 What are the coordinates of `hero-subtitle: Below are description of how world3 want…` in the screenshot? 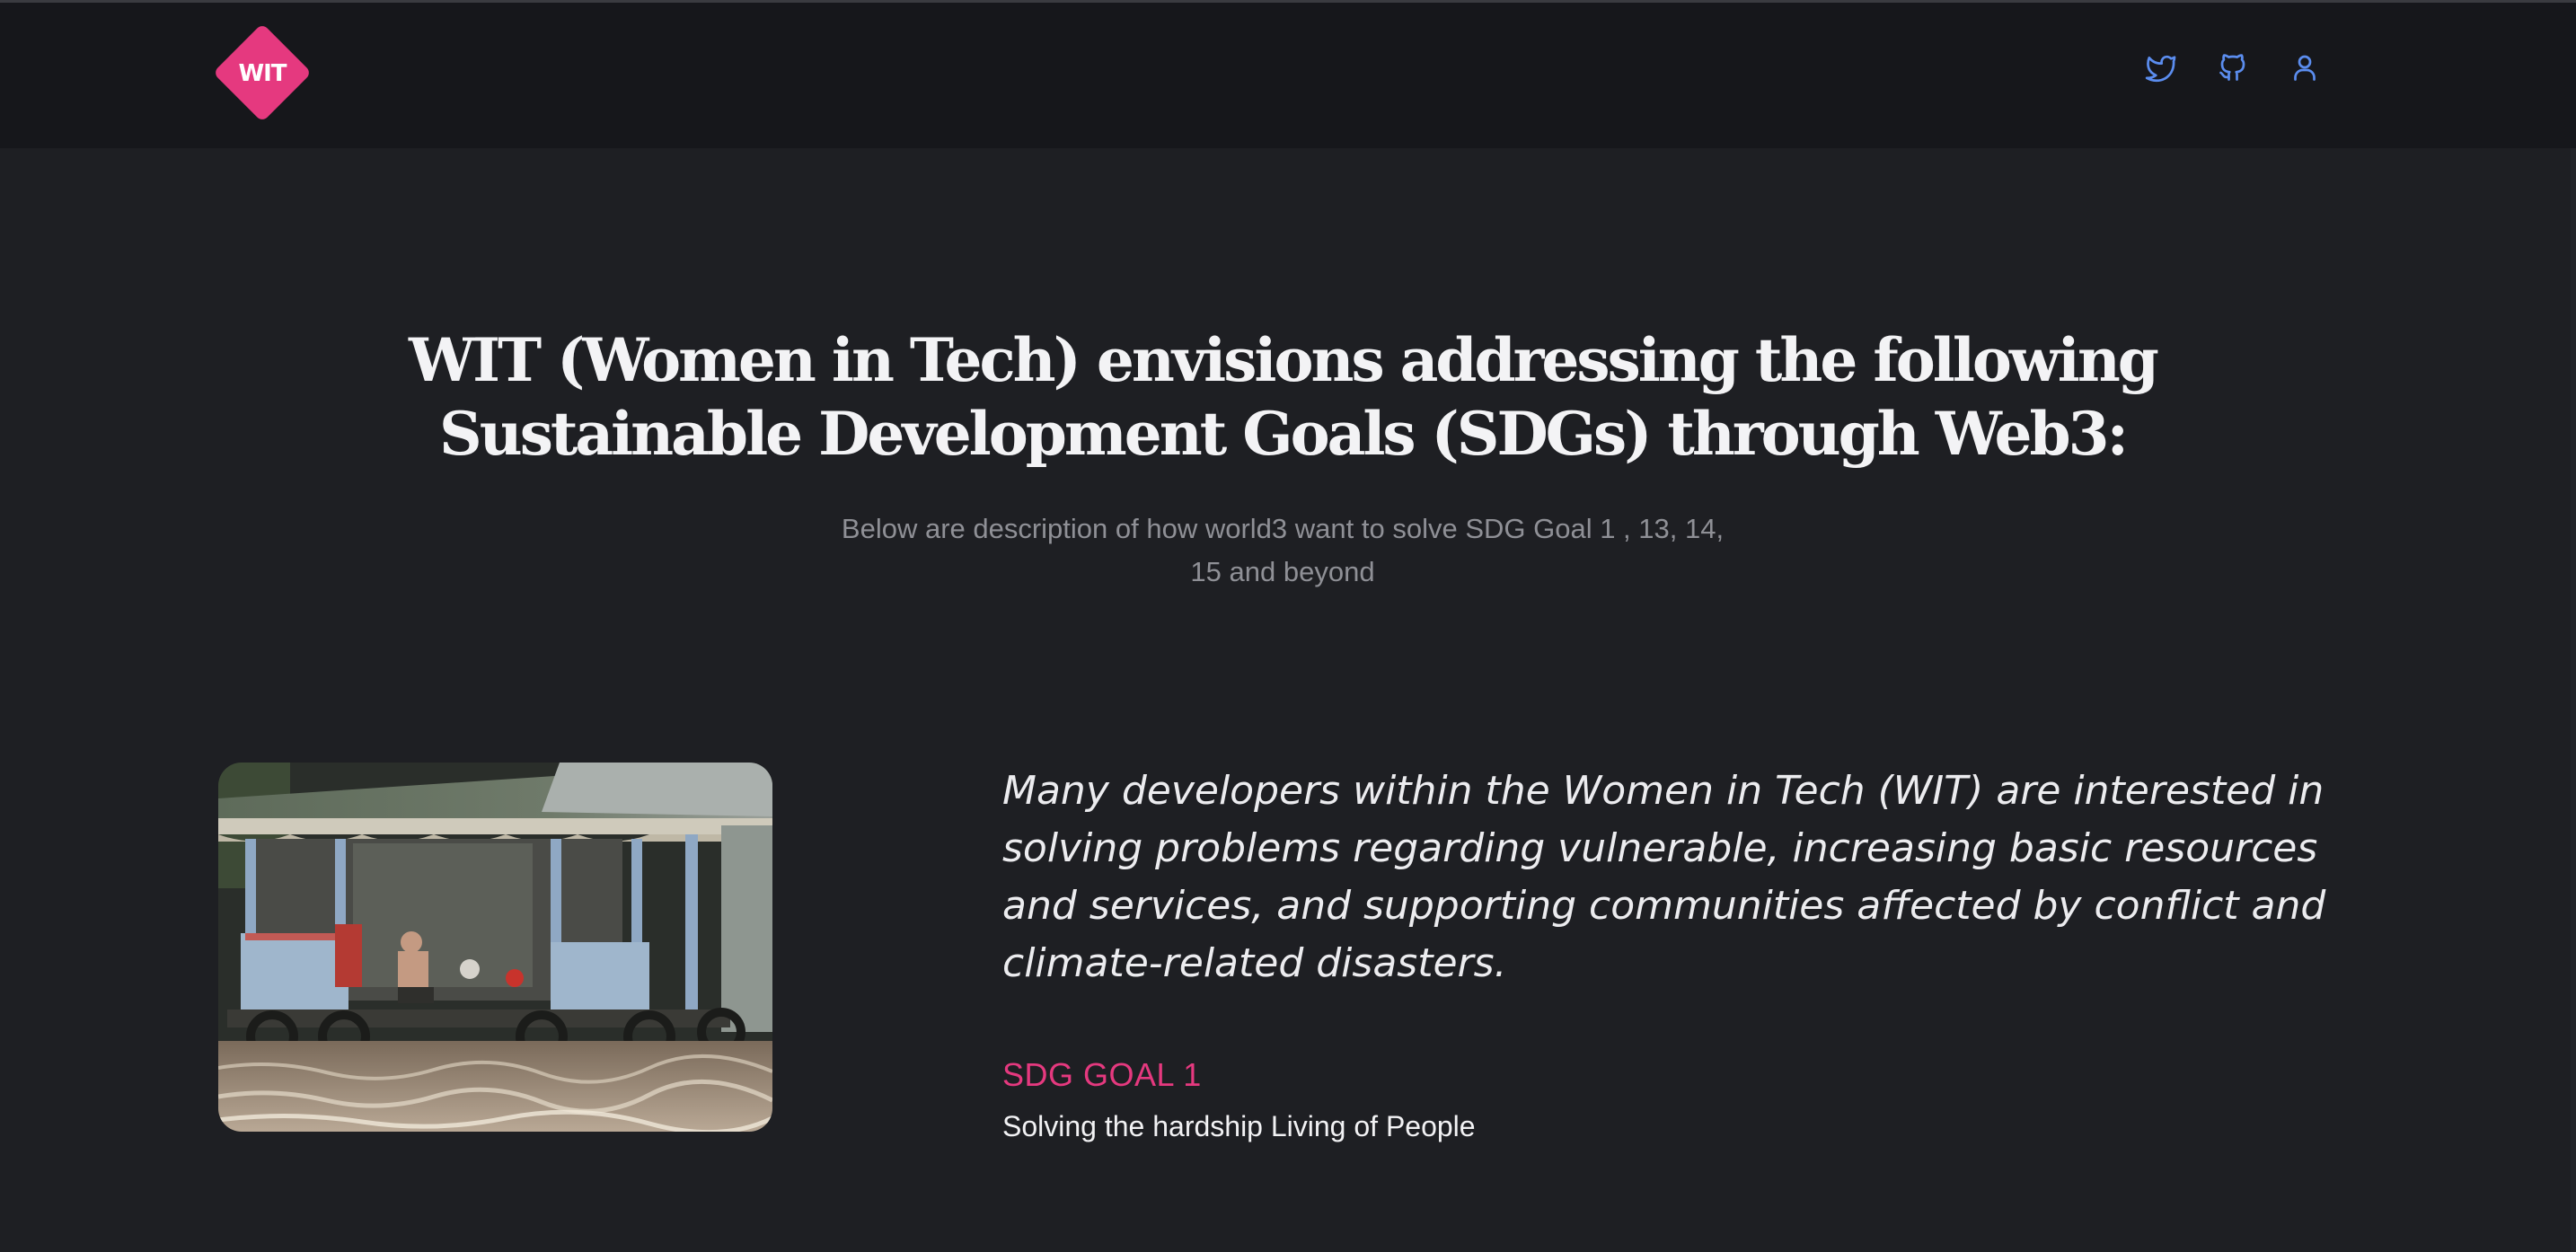 It's located at (1283, 550).